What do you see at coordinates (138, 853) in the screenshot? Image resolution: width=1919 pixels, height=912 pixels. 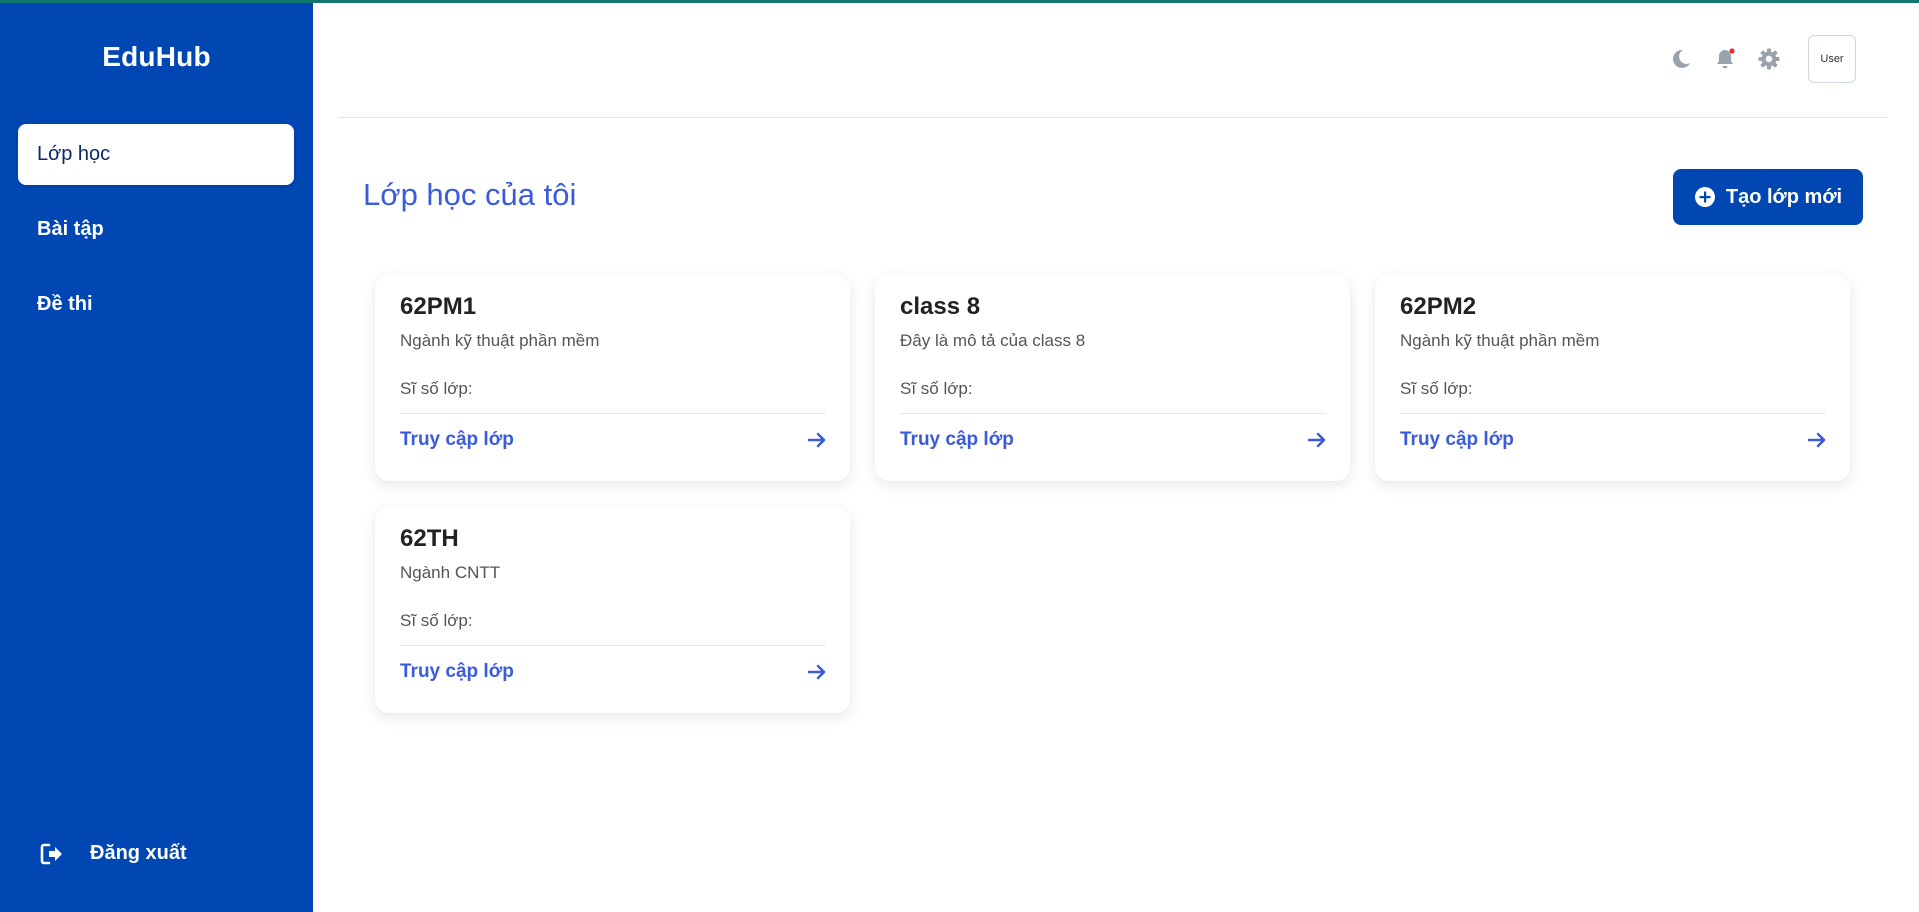 I see `logout-label: Đăng xuất` at bounding box center [138, 853].